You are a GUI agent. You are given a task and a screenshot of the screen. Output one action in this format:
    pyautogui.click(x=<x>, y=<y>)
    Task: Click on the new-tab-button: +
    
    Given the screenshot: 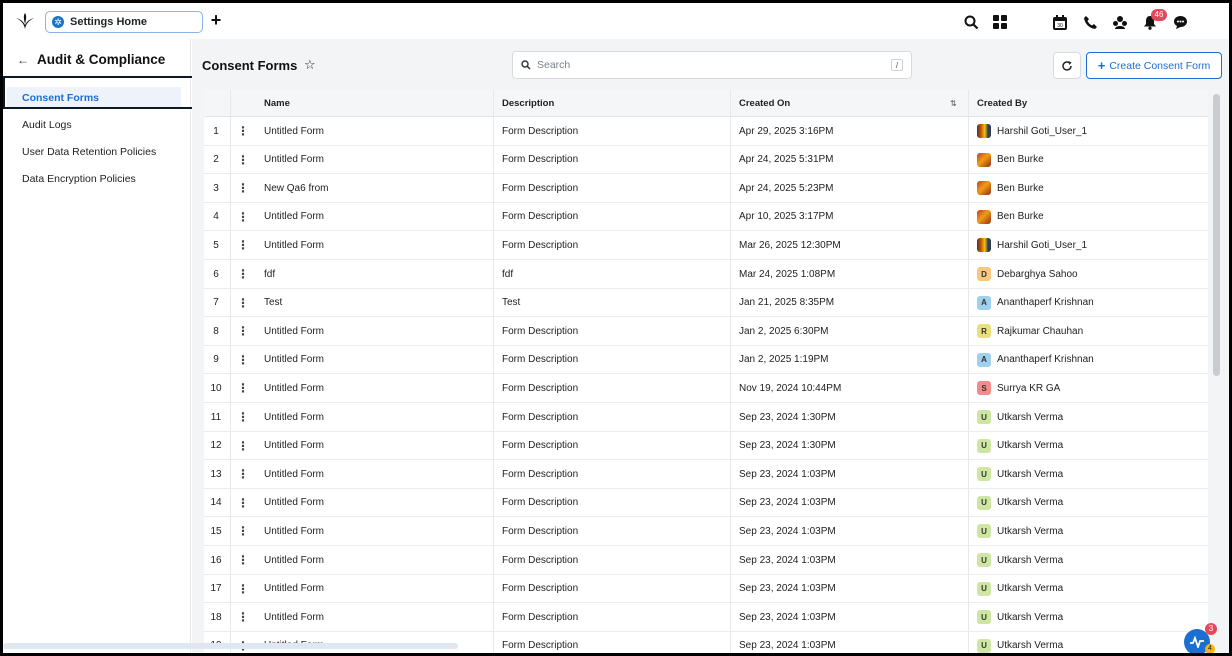 What is the action you would take?
    pyautogui.click(x=216, y=21)
    